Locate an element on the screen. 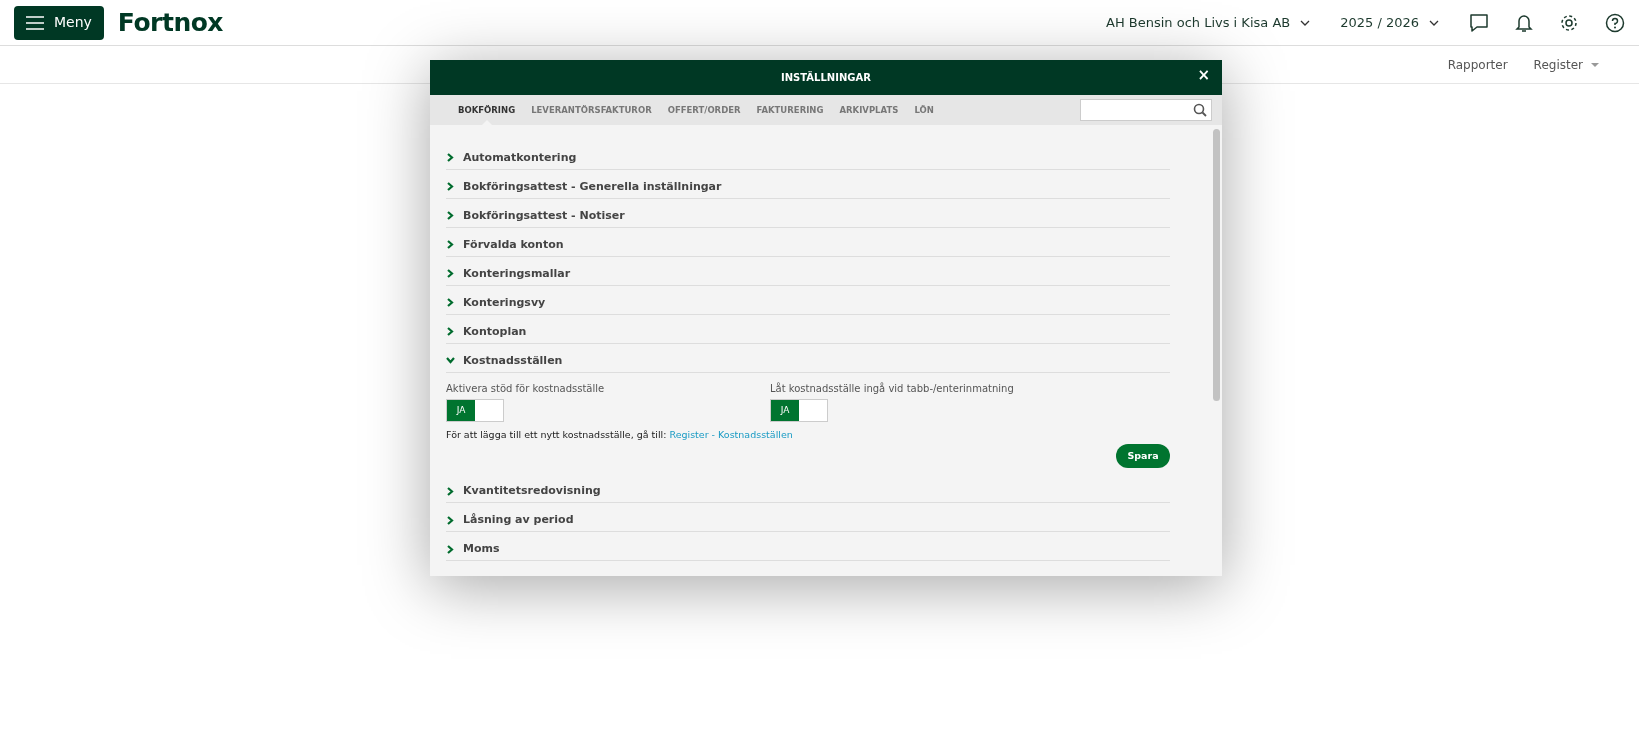 The height and width of the screenshot is (756, 1639). tab: FAKTURERING is located at coordinates (790, 110).